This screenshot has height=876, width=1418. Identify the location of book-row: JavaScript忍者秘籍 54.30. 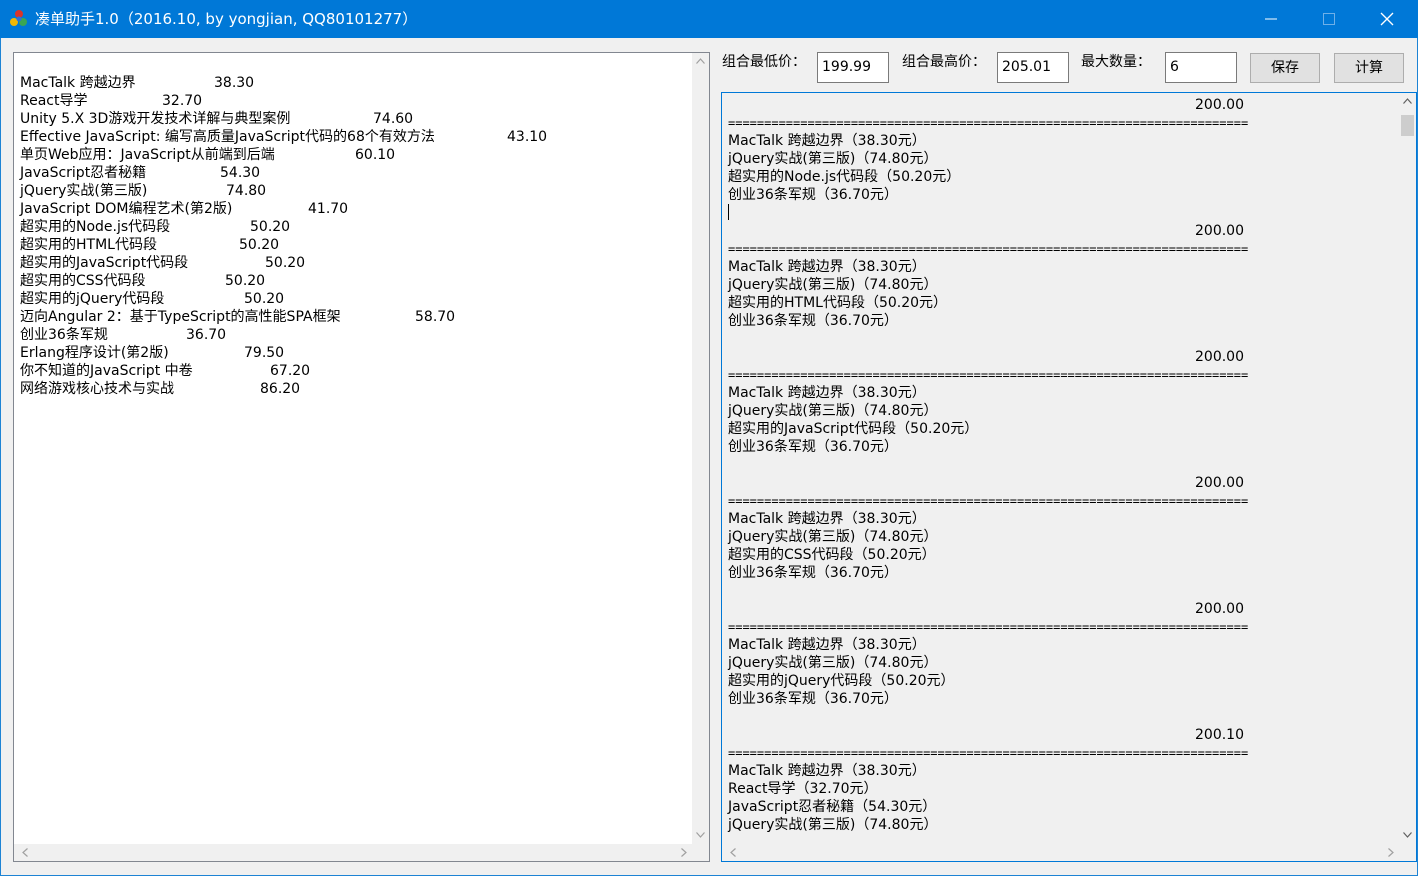
(227, 173).